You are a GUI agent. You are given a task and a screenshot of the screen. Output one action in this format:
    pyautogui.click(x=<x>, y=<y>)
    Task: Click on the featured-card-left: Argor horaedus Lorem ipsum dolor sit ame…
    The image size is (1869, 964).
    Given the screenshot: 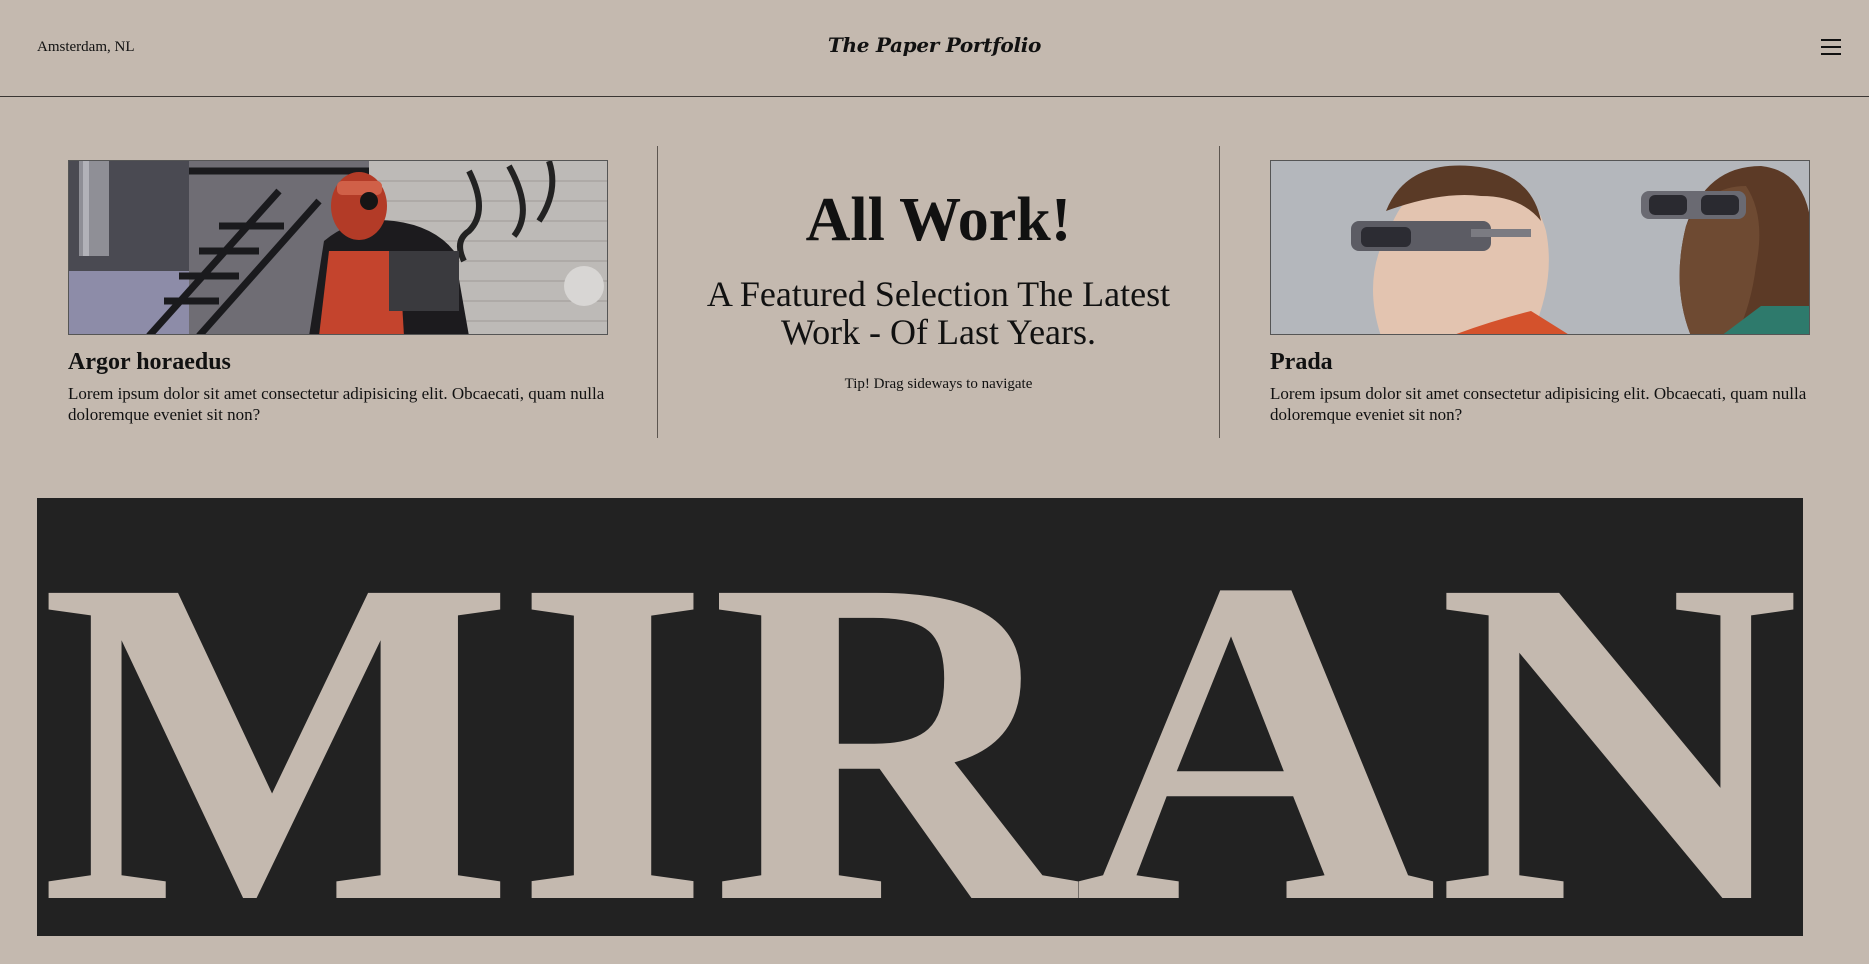 What is the action you would take?
    pyautogui.click(x=338, y=292)
    